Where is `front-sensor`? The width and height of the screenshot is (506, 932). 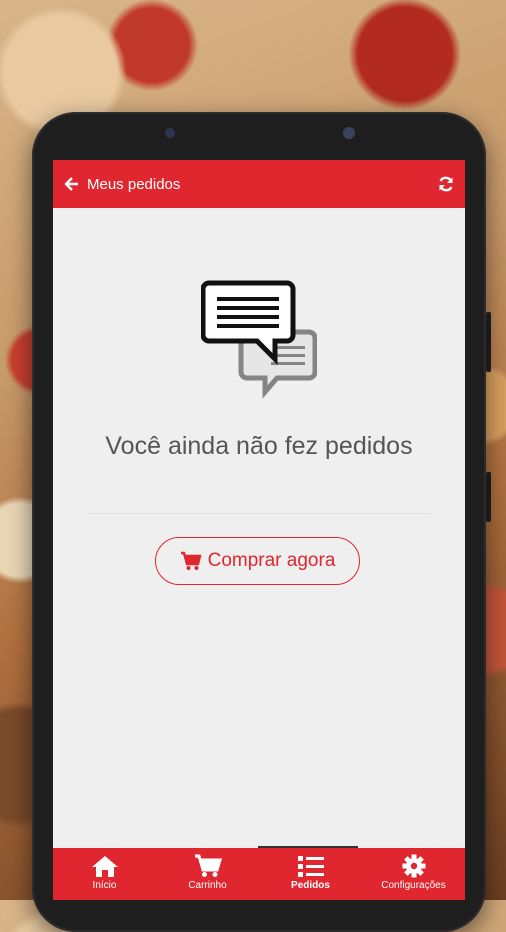
front-sensor is located at coordinates (170, 133).